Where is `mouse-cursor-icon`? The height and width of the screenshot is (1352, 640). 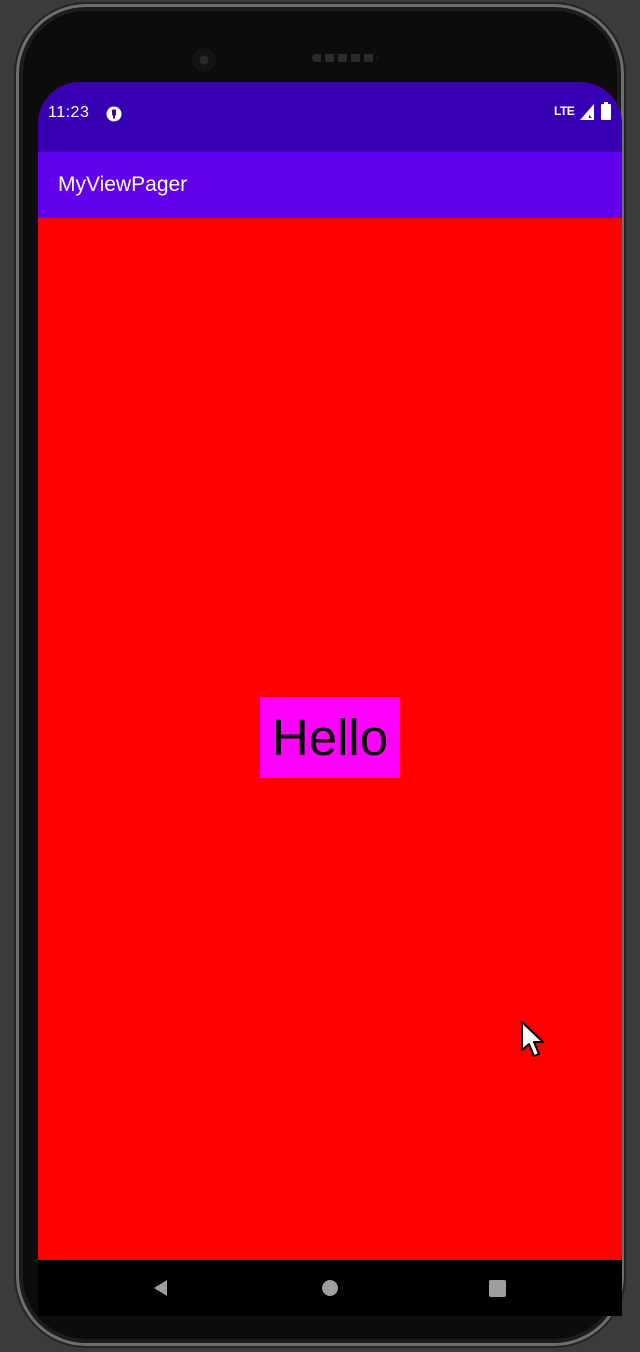 mouse-cursor-icon is located at coordinates (532, 1039).